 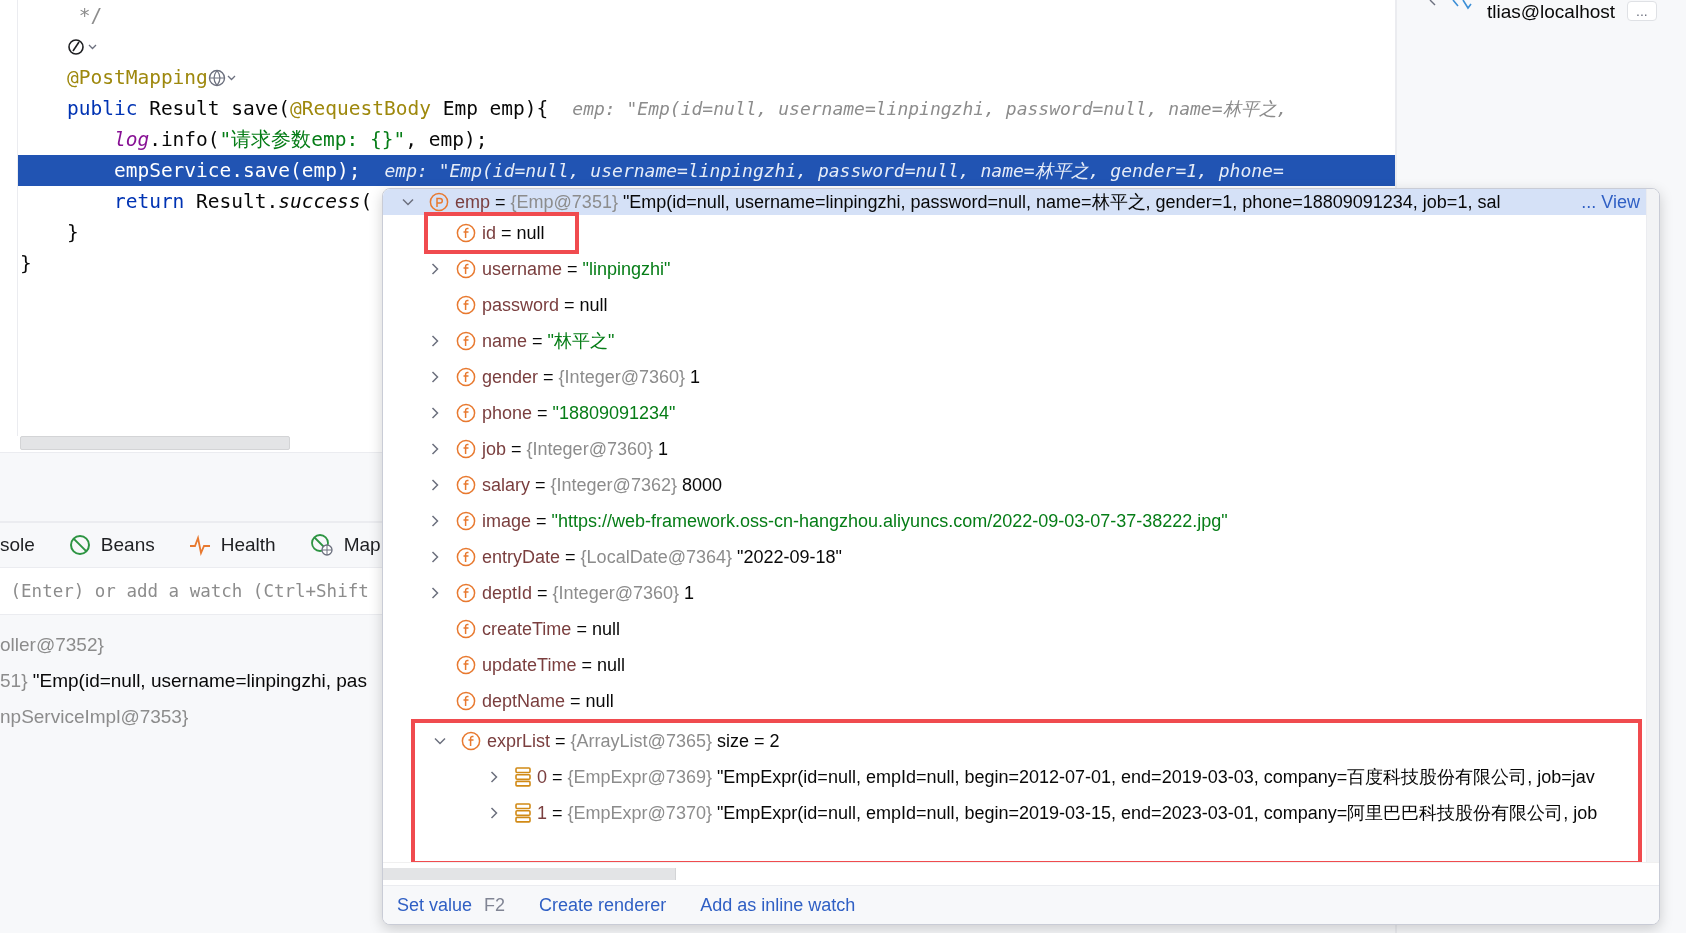 I want to click on variable-row: id = null, so click(x=1014, y=233).